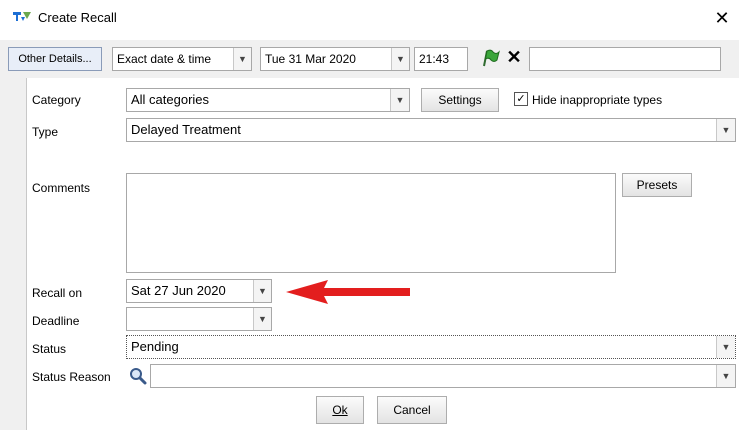  Describe the element at coordinates (521, 99) in the screenshot. I see `hide-types-checkbox: ✓` at that location.